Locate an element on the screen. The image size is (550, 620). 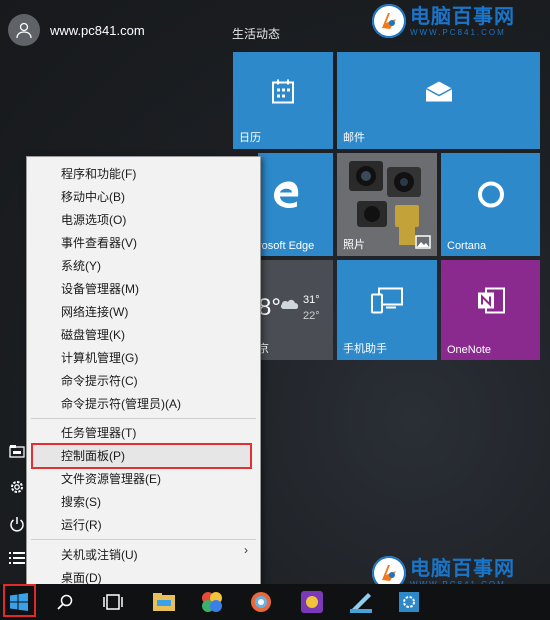
menu-item-command-prompt: 命令提示符(C) is located at coordinates (99, 380).